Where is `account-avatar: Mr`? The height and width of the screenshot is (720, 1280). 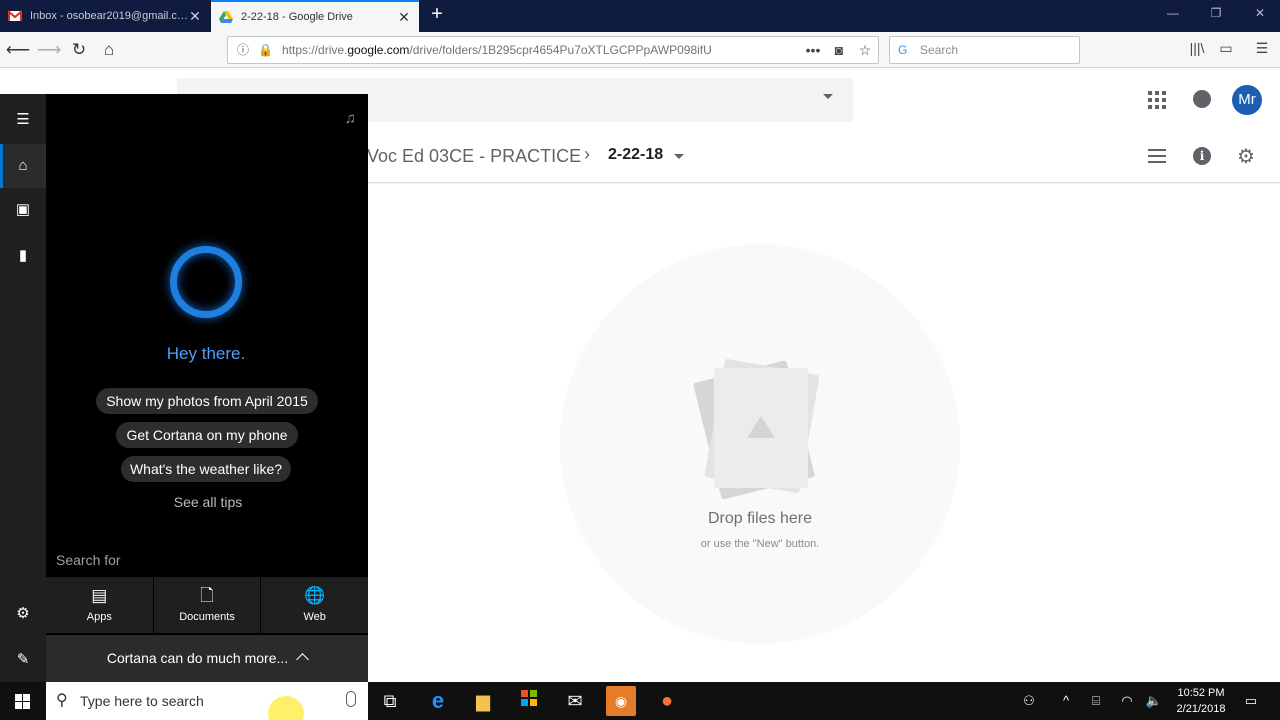
account-avatar: Mr is located at coordinates (1247, 100).